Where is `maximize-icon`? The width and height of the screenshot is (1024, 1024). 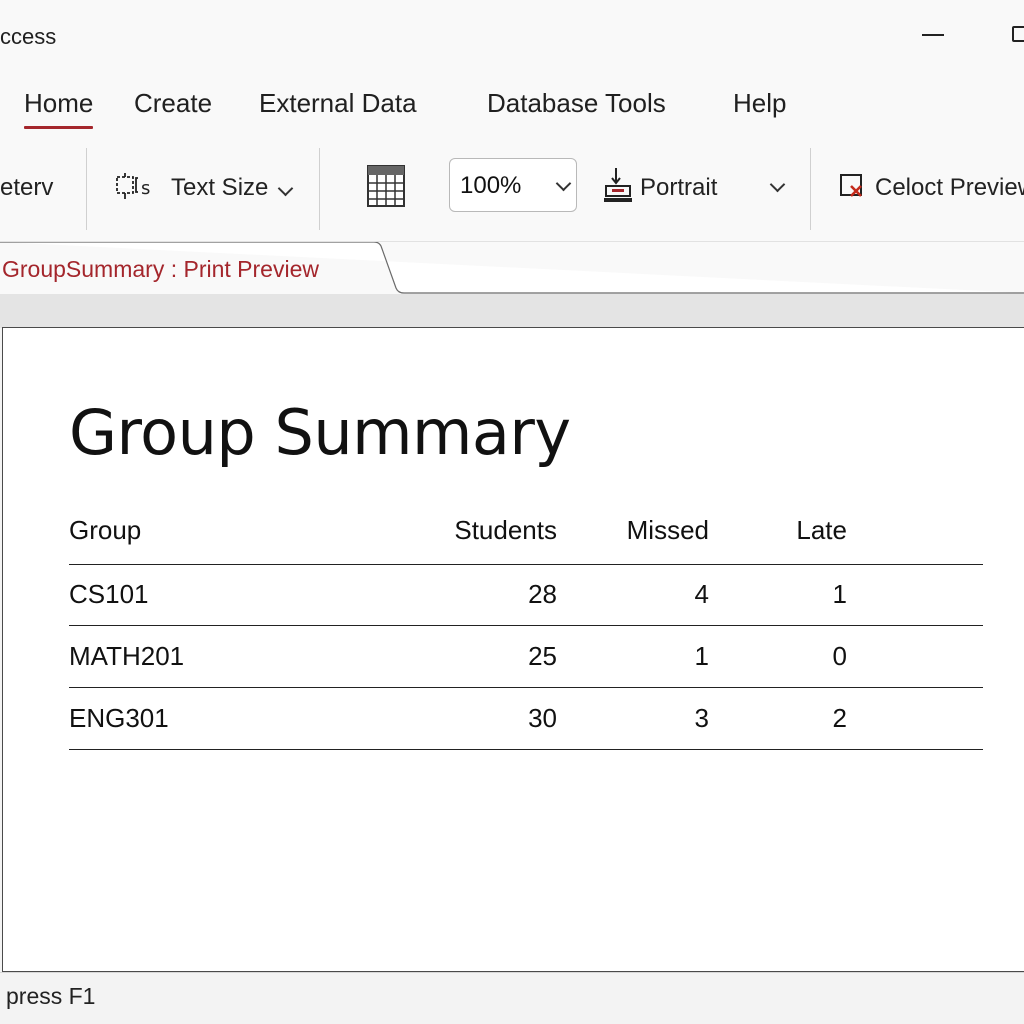 maximize-icon is located at coordinates (1018, 34).